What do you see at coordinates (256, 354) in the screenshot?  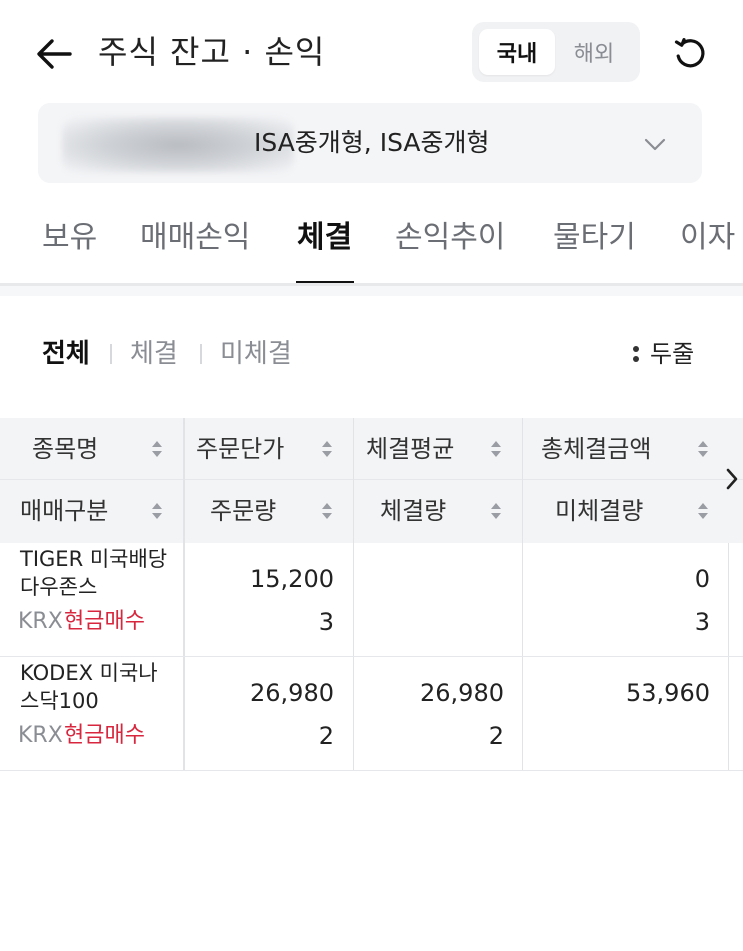 I see `filter-unexecuted: 미체결` at bounding box center [256, 354].